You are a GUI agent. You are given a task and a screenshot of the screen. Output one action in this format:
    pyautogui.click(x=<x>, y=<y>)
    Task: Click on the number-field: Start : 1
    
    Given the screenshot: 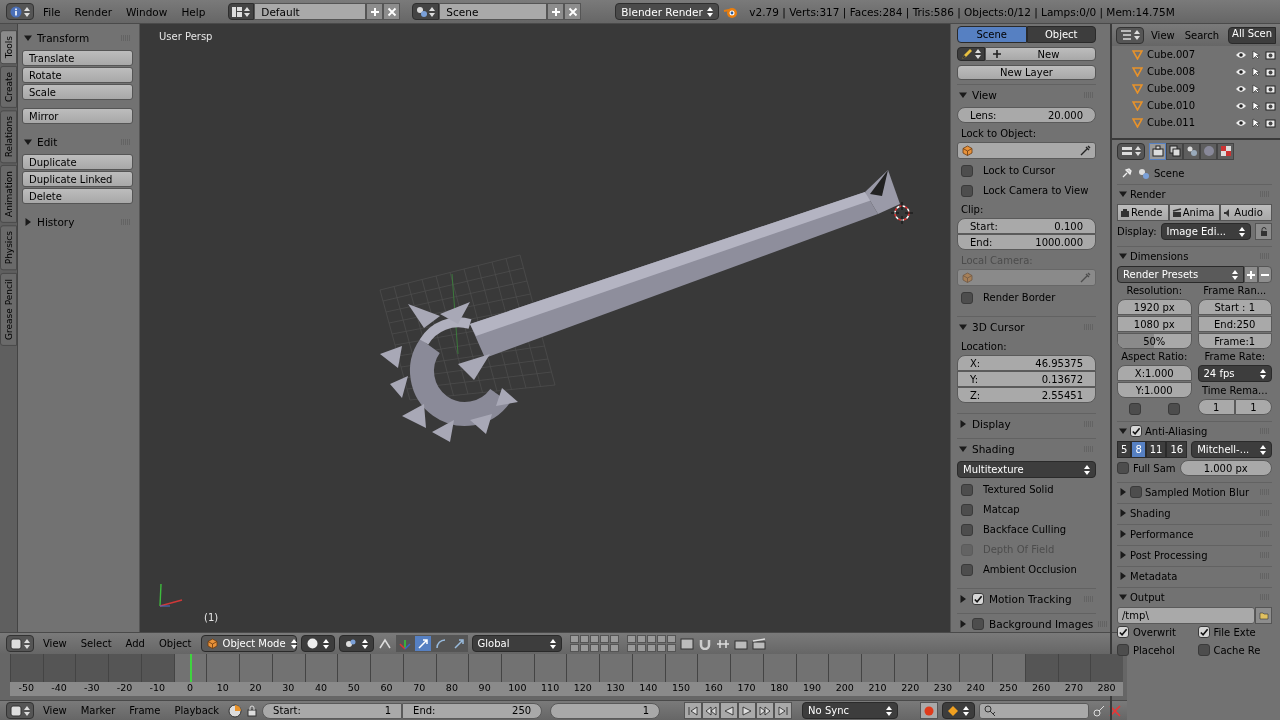 What is the action you would take?
    pyautogui.click(x=1234, y=307)
    